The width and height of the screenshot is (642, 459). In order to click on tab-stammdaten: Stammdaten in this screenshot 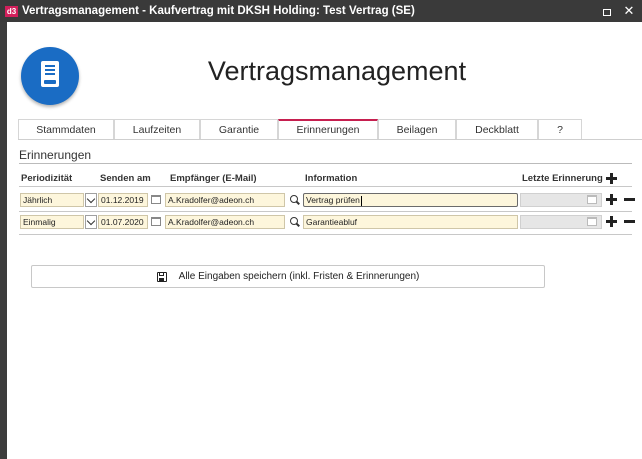, I will do `click(66, 129)`.